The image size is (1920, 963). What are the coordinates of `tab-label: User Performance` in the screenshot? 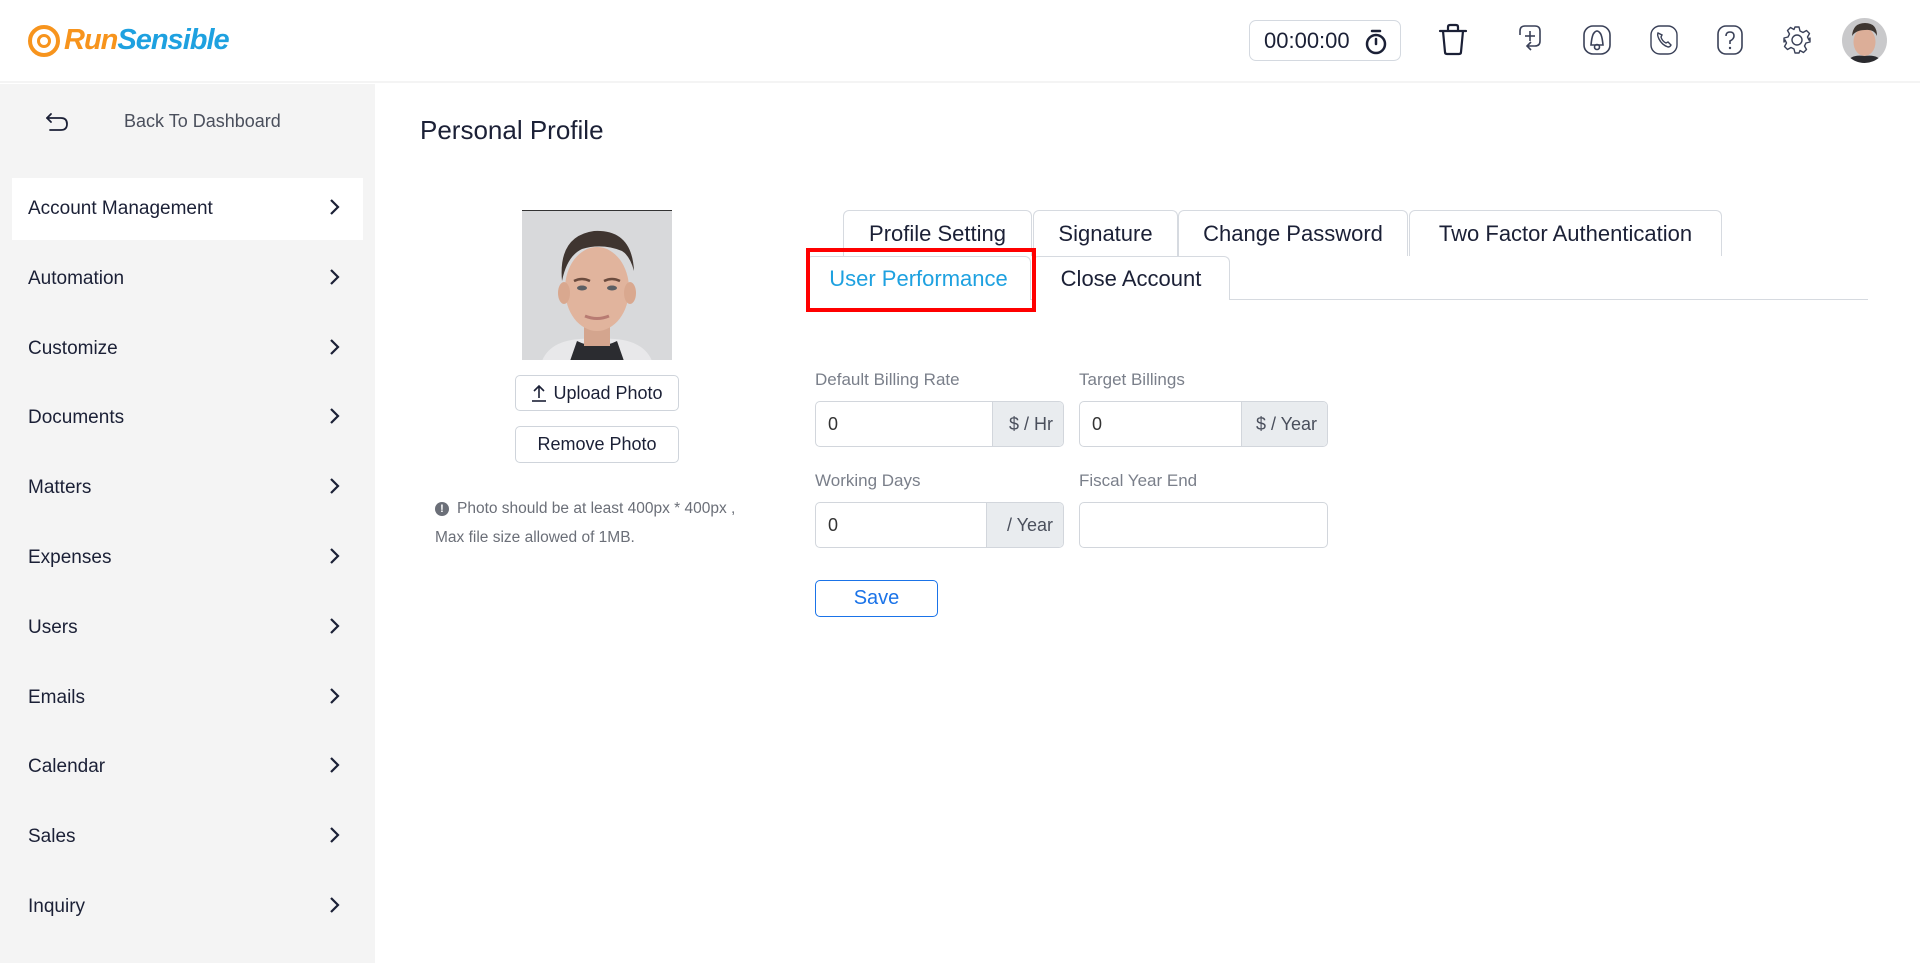 It's located at (918, 278).